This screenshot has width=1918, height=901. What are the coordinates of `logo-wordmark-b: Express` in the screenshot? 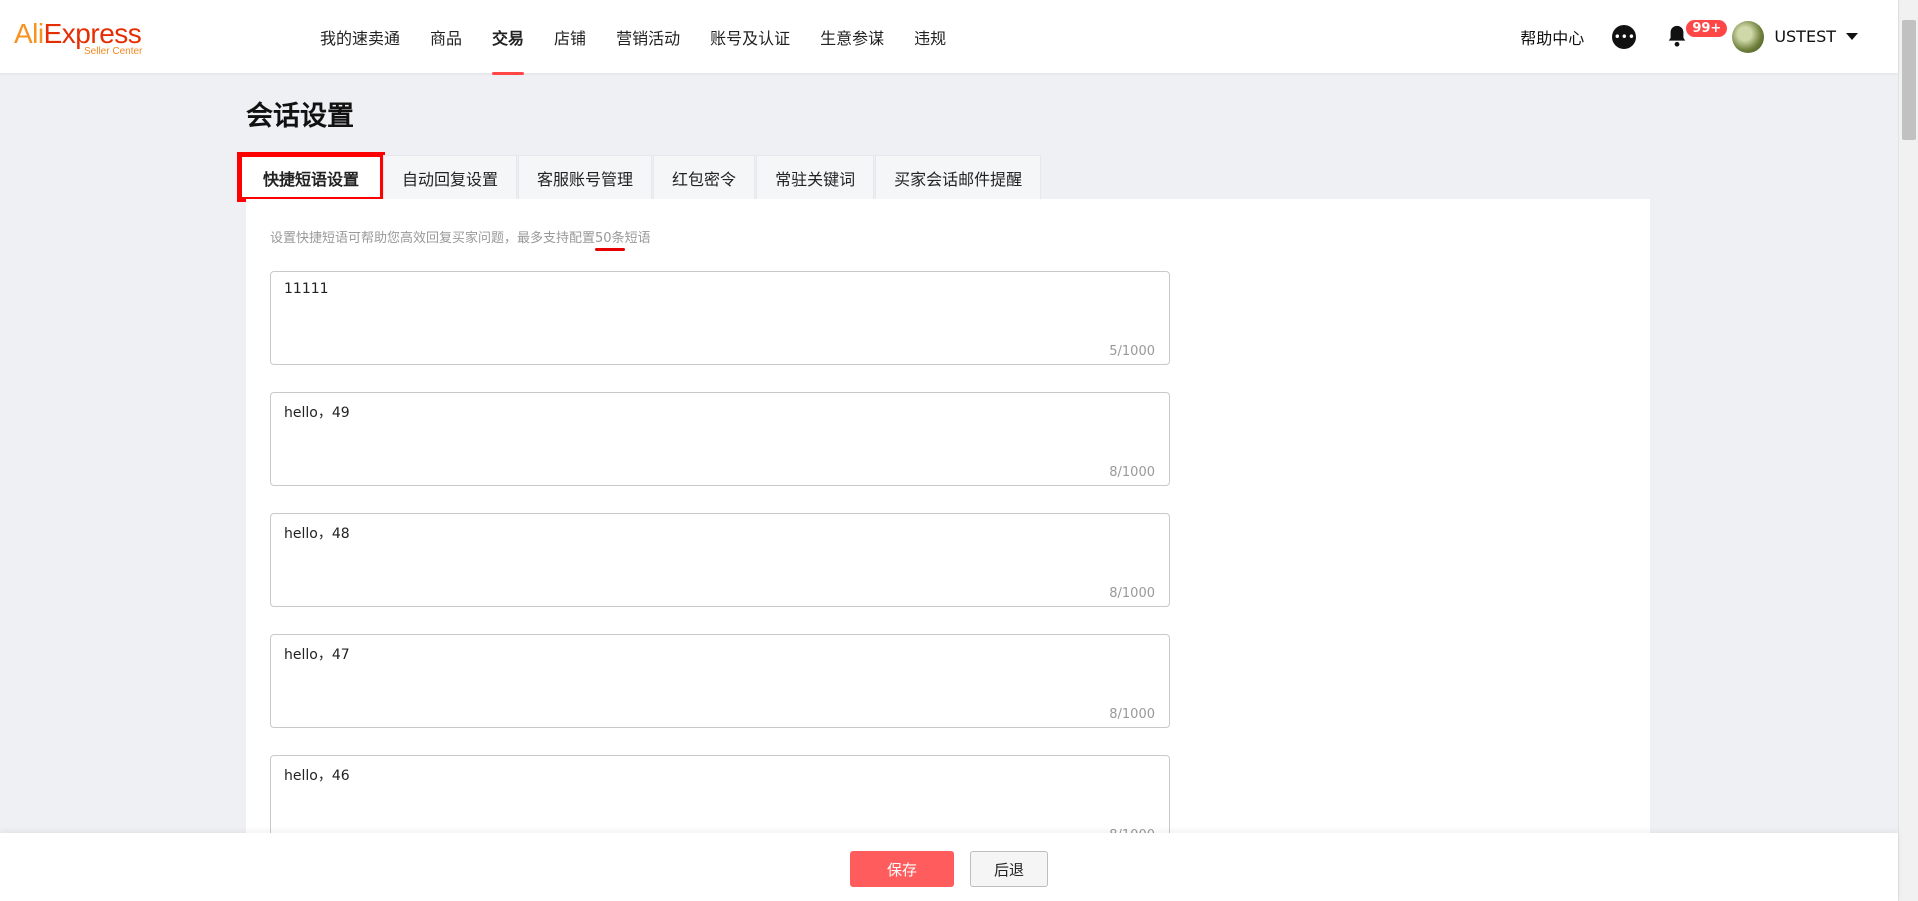 It's located at (92, 33).